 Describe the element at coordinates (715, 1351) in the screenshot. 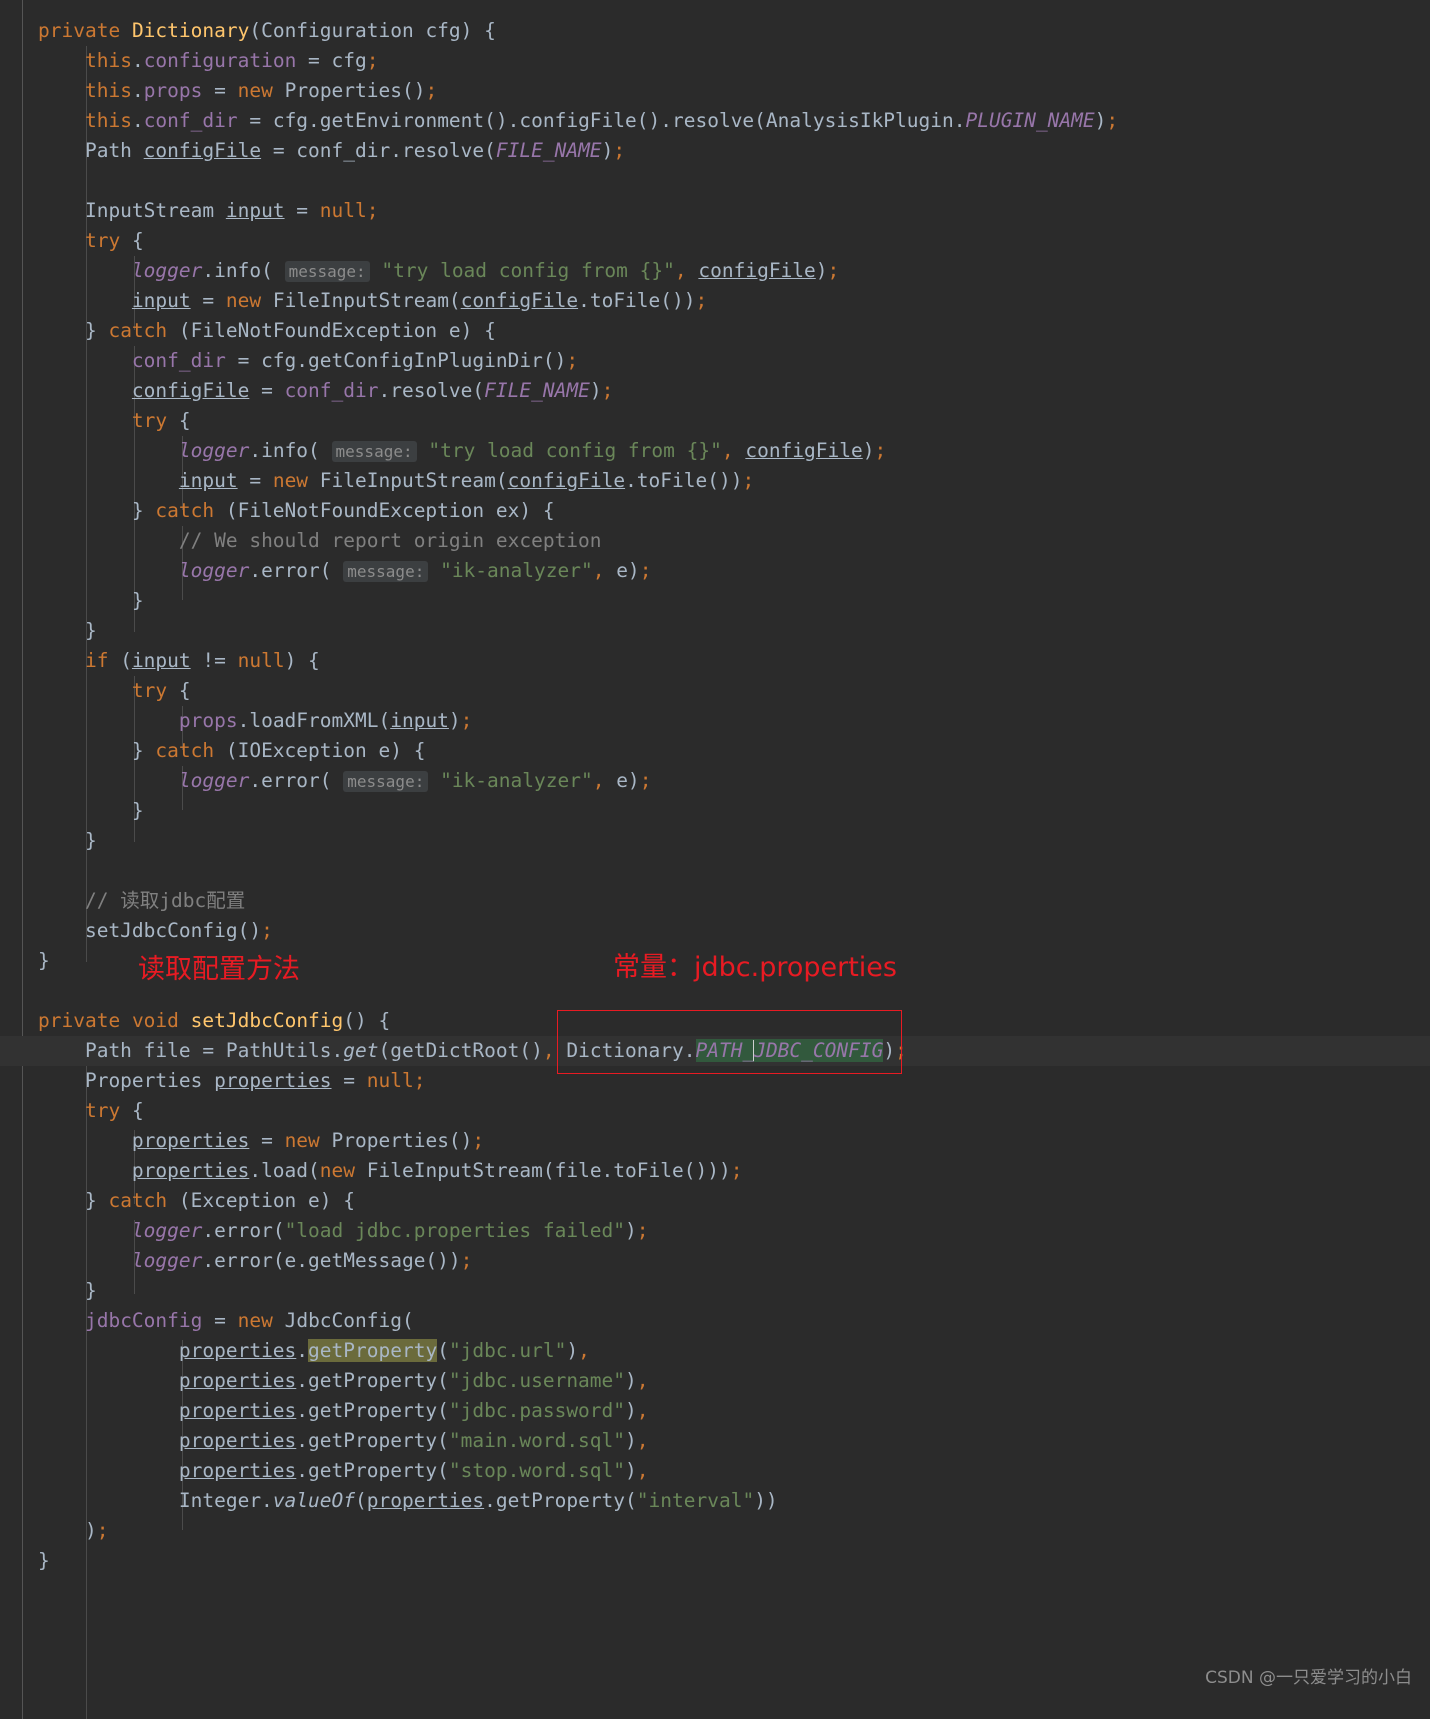

I see `code-line-45: properties.getProperty("jdbc.url"),` at that location.